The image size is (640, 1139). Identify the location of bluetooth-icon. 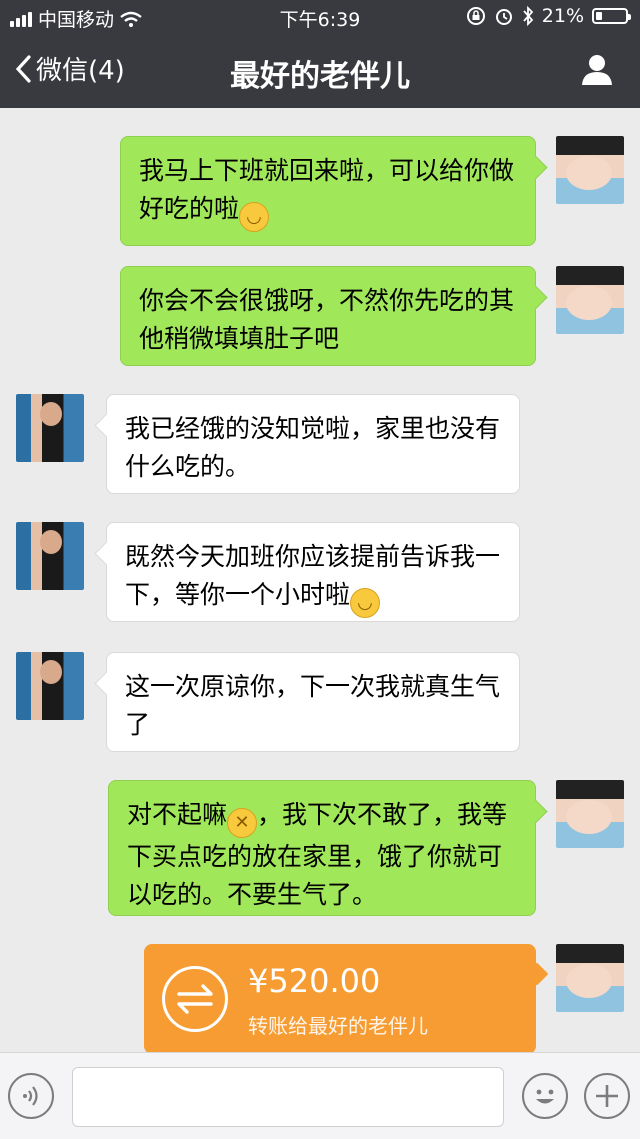
(528, 16).